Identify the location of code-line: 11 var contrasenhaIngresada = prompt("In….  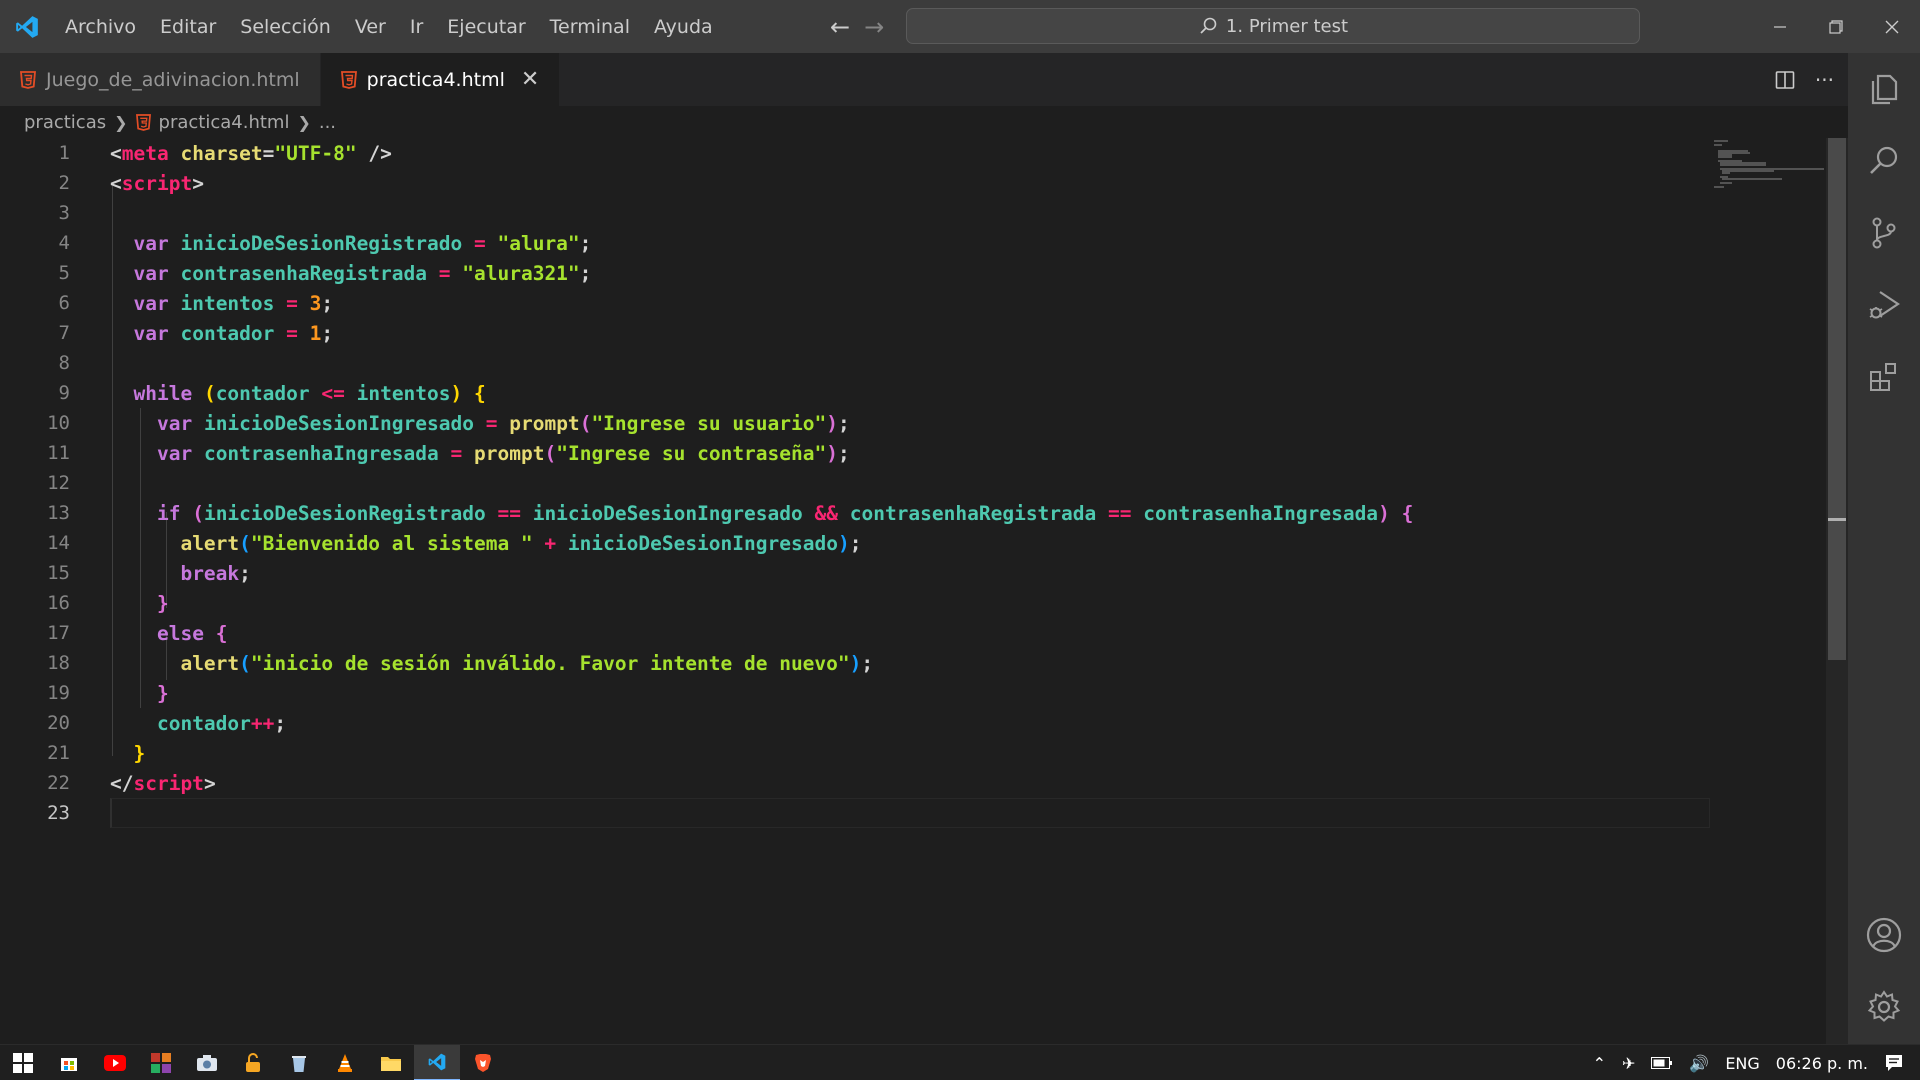
(855, 453).